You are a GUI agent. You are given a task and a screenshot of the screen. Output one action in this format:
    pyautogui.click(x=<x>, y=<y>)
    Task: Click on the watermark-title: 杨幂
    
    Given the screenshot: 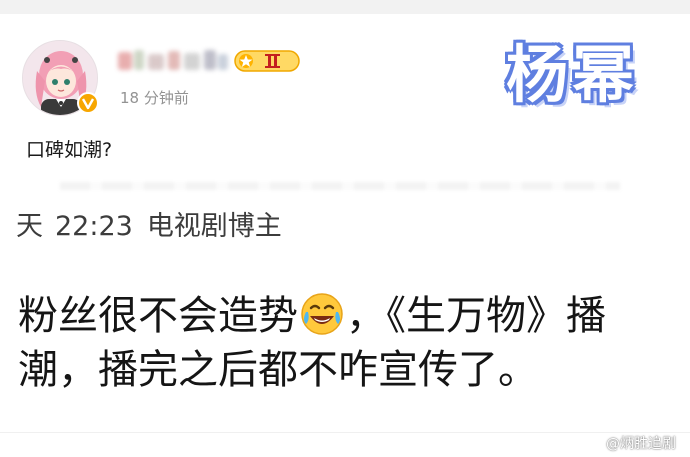 What is the action you would take?
    pyautogui.click(x=572, y=74)
    